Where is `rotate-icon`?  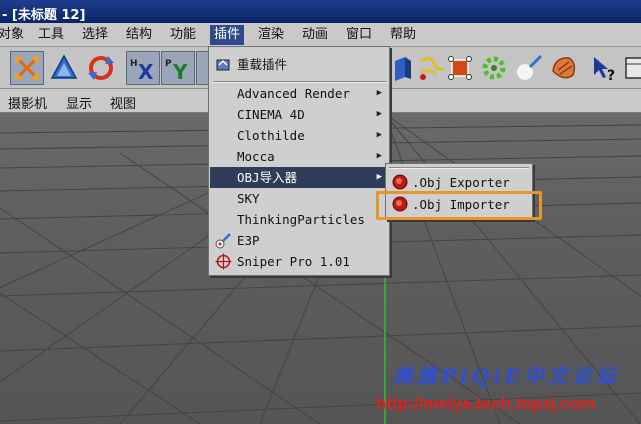 rotate-icon is located at coordinates (101, 68).